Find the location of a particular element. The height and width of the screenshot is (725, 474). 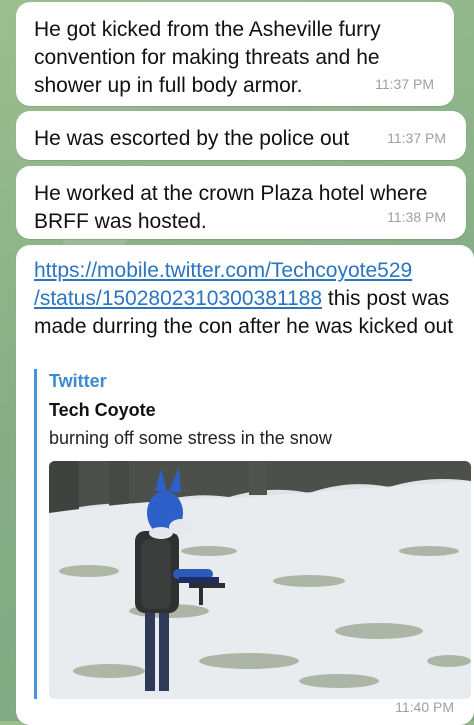

tweet-link-part-1: https://mobile.twitter.com/Techcoyote529 is located at coordinates (223, 270).